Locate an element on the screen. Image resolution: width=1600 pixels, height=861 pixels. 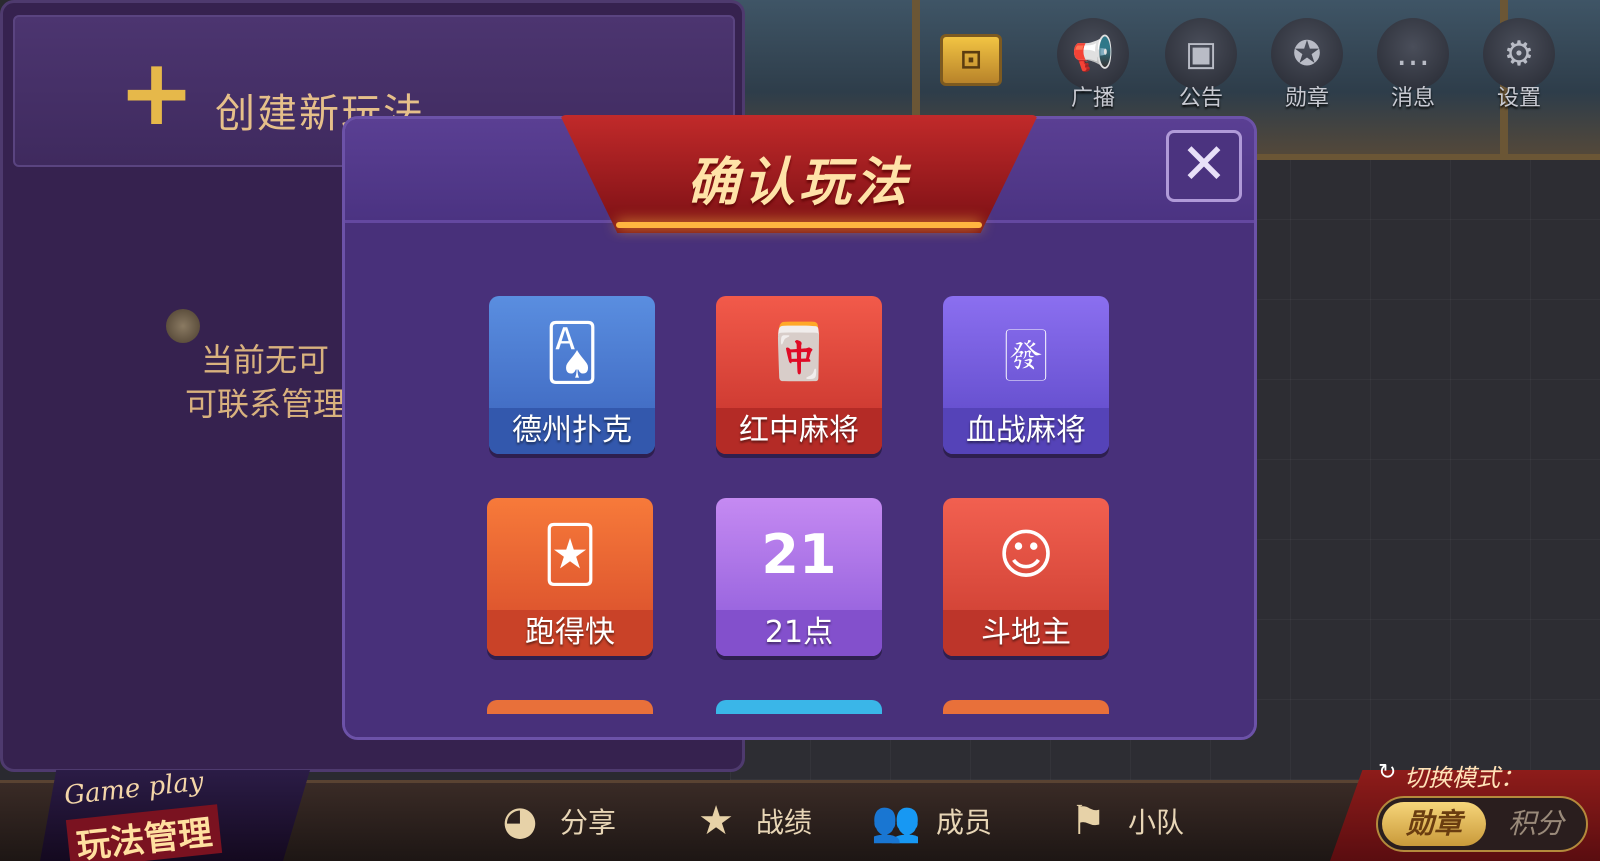
game-tile-blackjack: 21 21点 is located at coordinates (799, 577).